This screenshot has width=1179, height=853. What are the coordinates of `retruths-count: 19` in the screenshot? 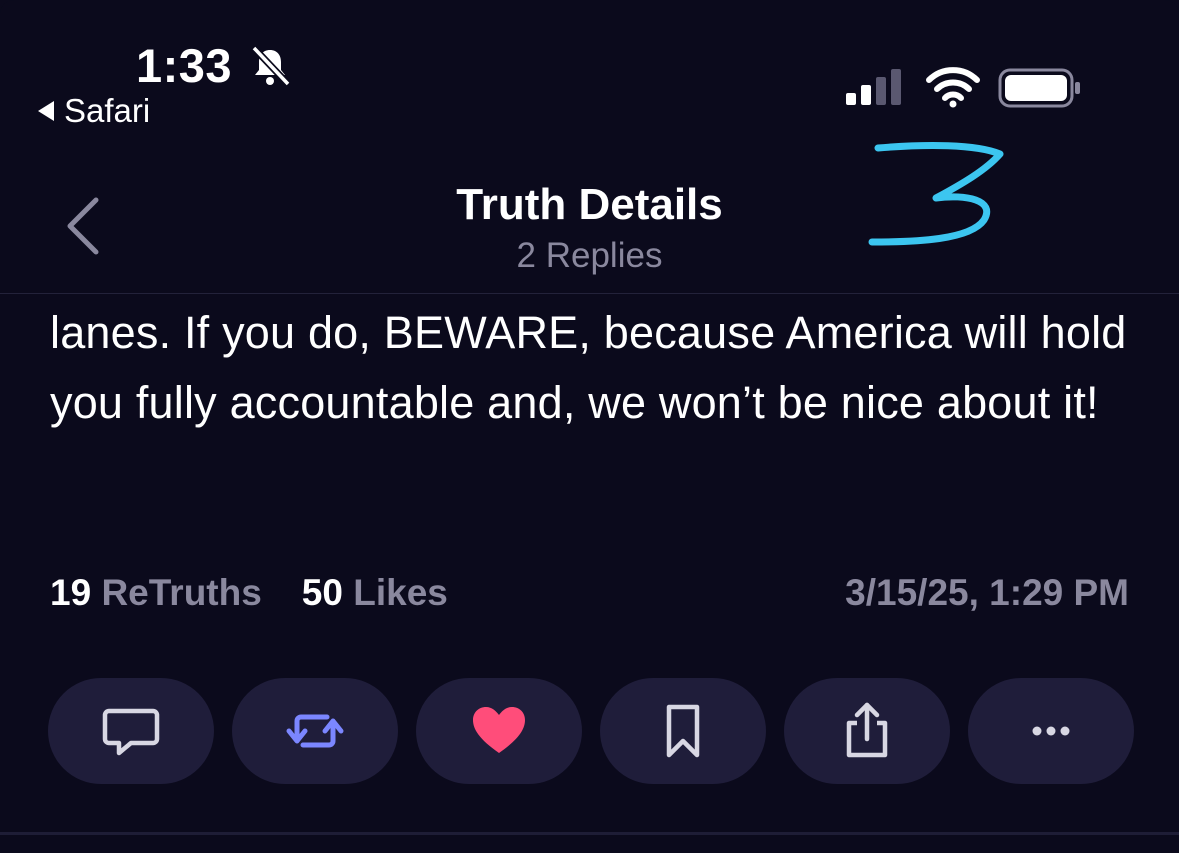 It's located at (71, 592).